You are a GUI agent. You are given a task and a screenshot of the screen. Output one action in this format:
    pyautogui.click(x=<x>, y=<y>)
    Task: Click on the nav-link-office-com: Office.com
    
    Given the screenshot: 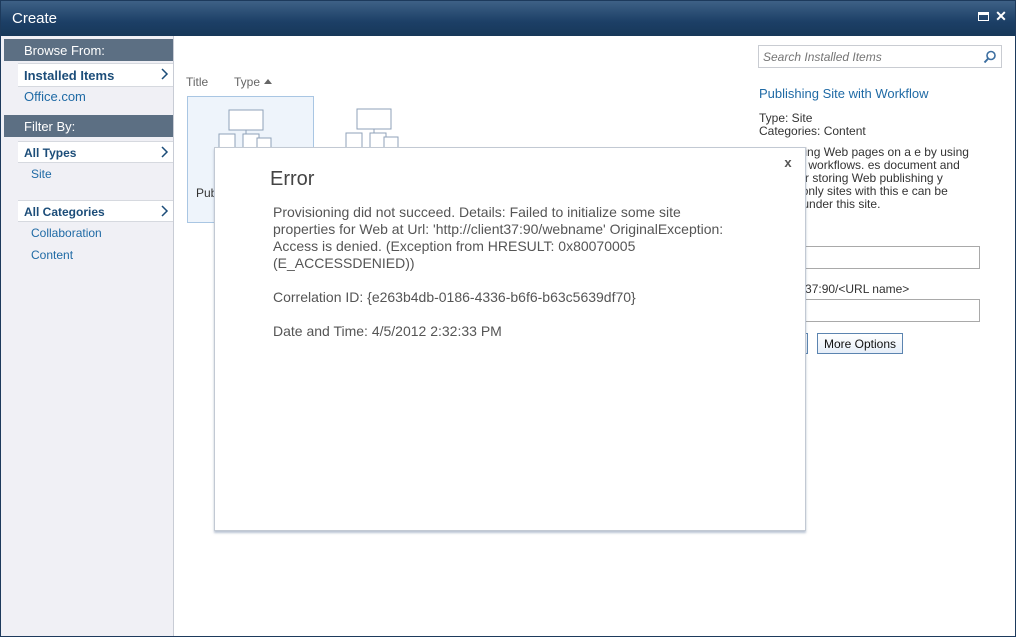 What is the action you would take?
    pyautogui.click(x=55, y=96)
    